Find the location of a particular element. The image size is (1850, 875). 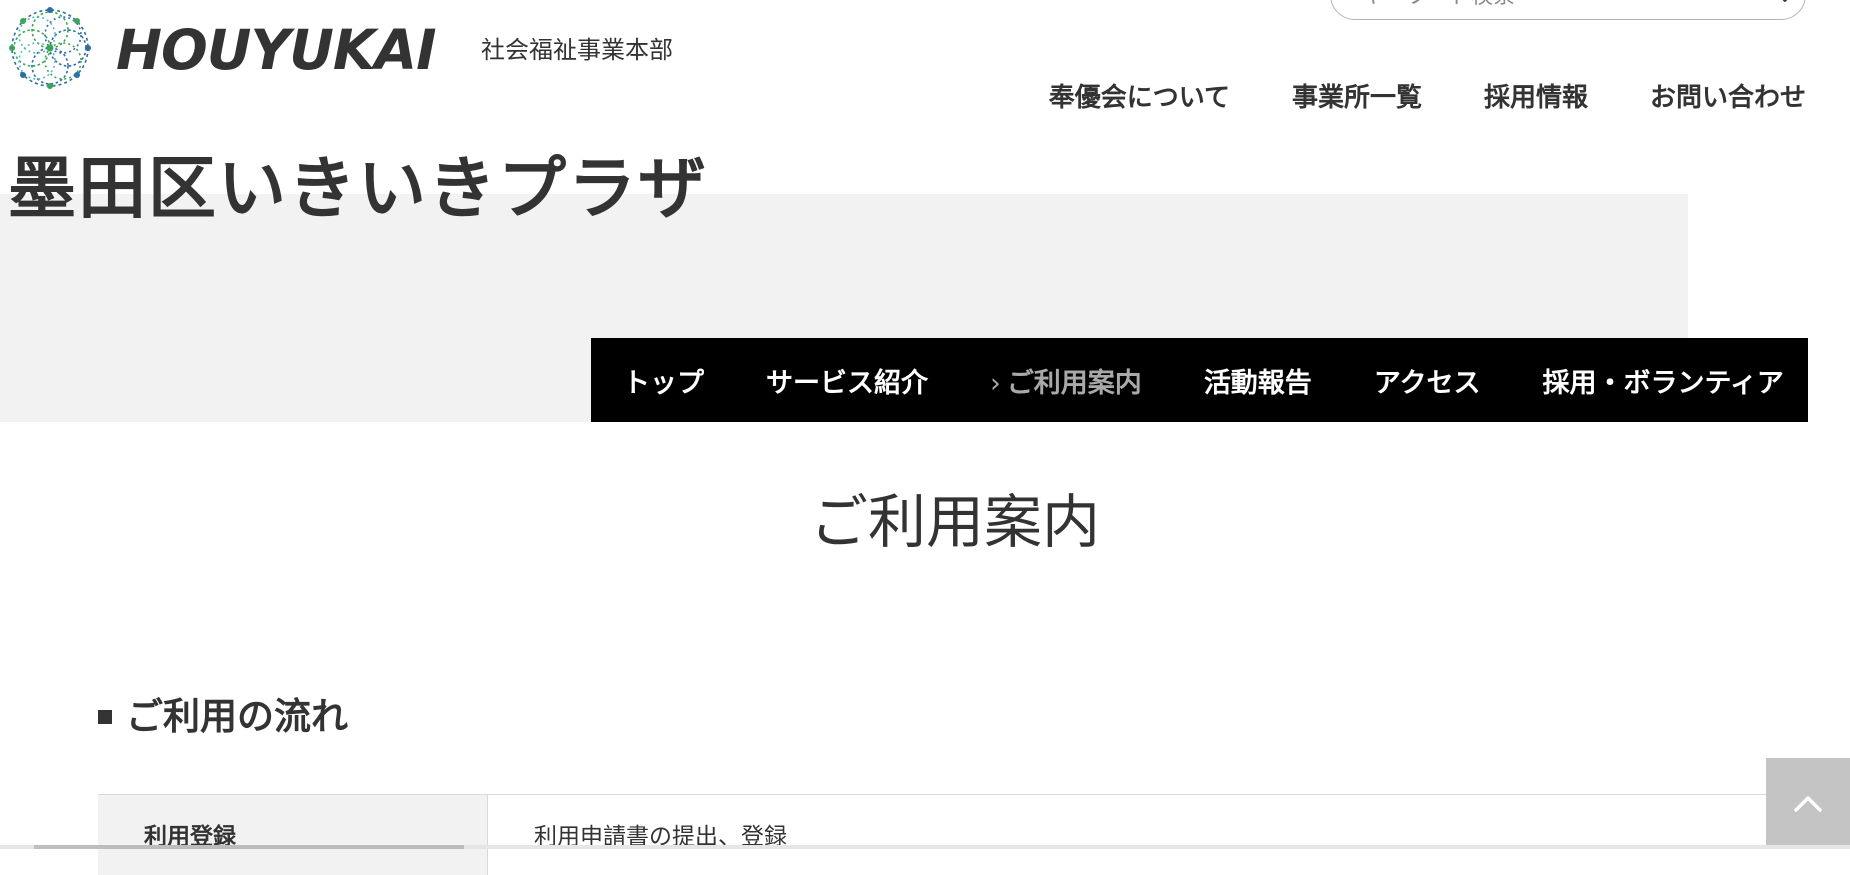

nav-item-contact: お問い合わせ is located at coordinates (1728, 95).